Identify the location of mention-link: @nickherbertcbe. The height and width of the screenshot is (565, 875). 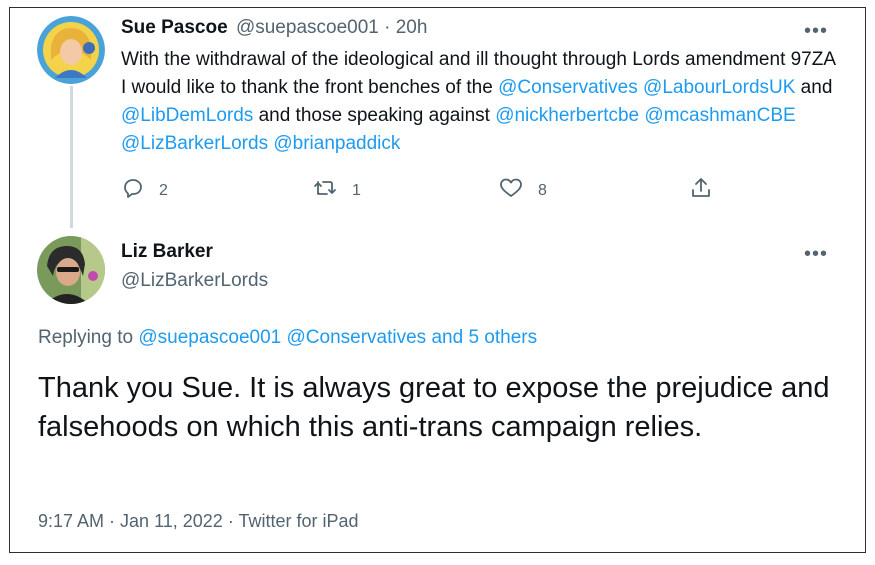
(567, 115).